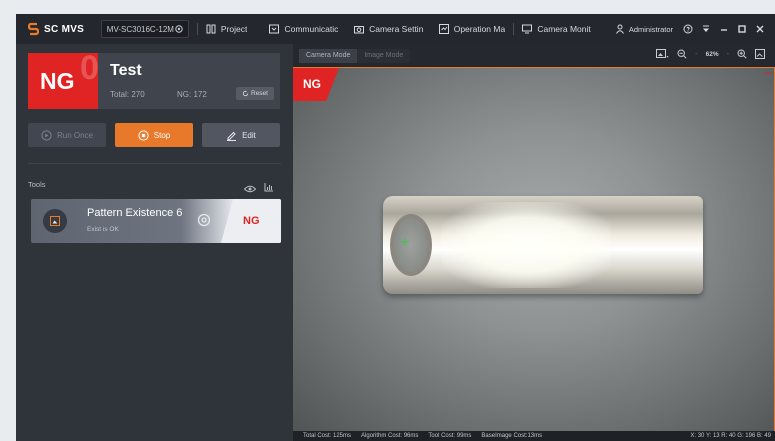 This screenshot has width=775, height=441. Describe the element at coordinates (730, 436) in the screenshot. I see `pixel-info: X: 30 Y: 13 R: 40 G: 196 B: 49` at that location.